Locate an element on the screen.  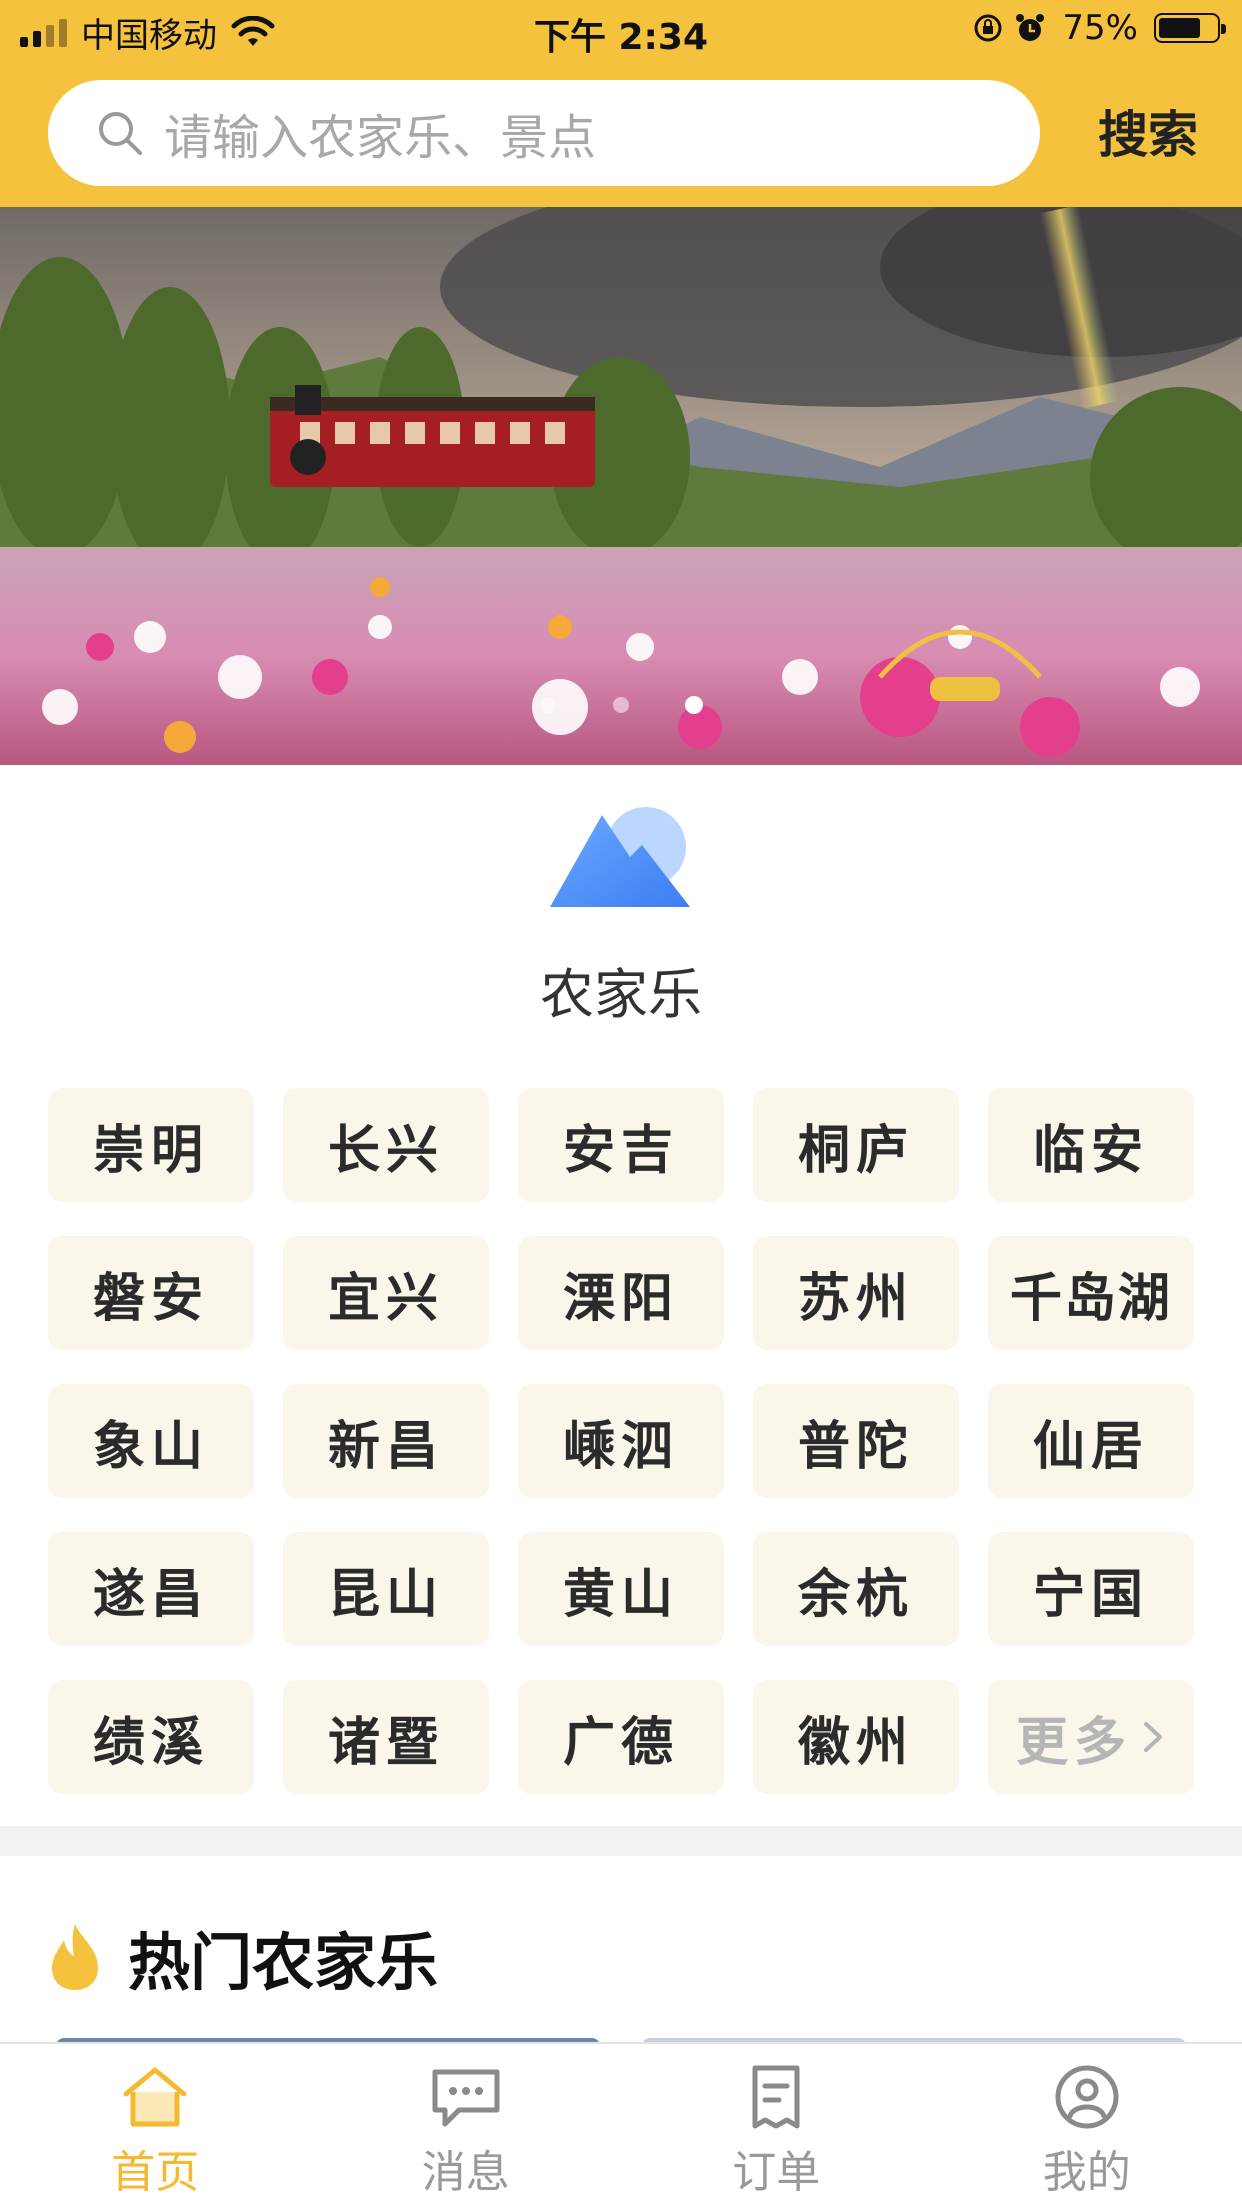
tab-bar: 首页 消息 订单 我的 is located at coordinates (621, 2125).